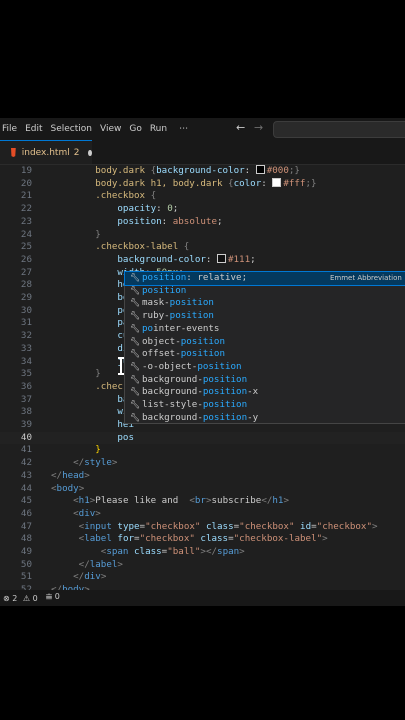 The width and height of the screenshot is (405, 720). Describe the element at coordinates (186, 328) in the screenshot. I see `suggestion-text-post: inter-events` at that location.